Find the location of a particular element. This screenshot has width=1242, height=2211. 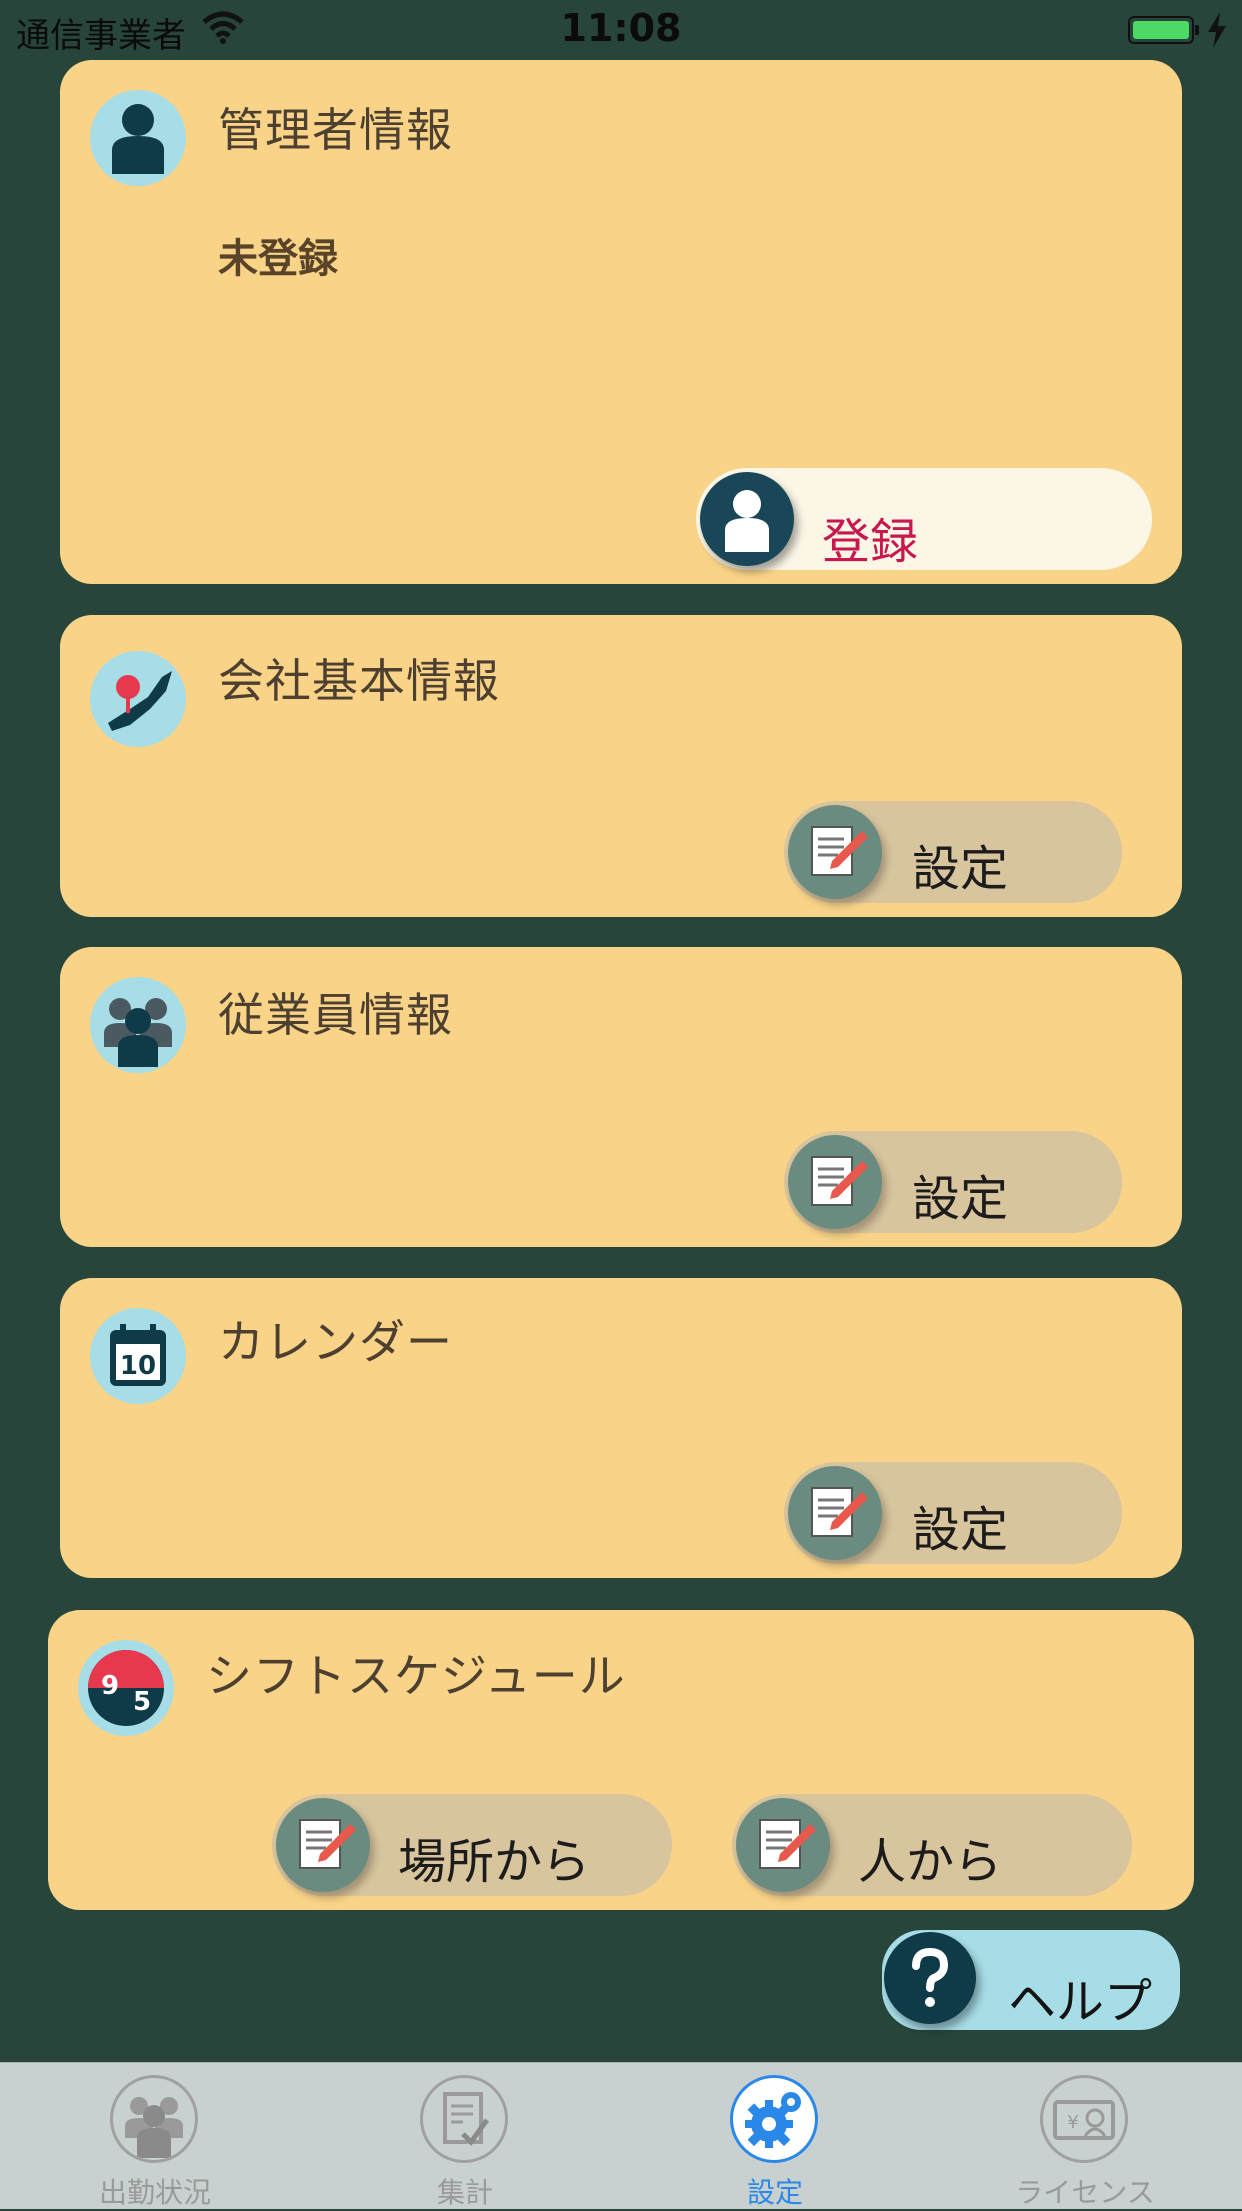

register-button: 登録 is located at coordinates (924, 519).